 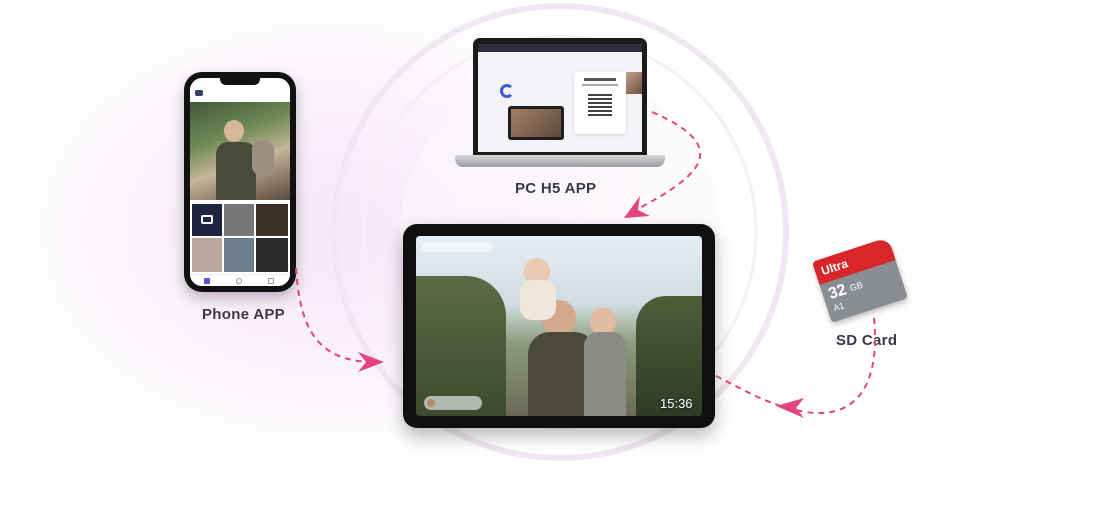 I want to click on arrow-sd-to-frame, so click(x=795, y=366).